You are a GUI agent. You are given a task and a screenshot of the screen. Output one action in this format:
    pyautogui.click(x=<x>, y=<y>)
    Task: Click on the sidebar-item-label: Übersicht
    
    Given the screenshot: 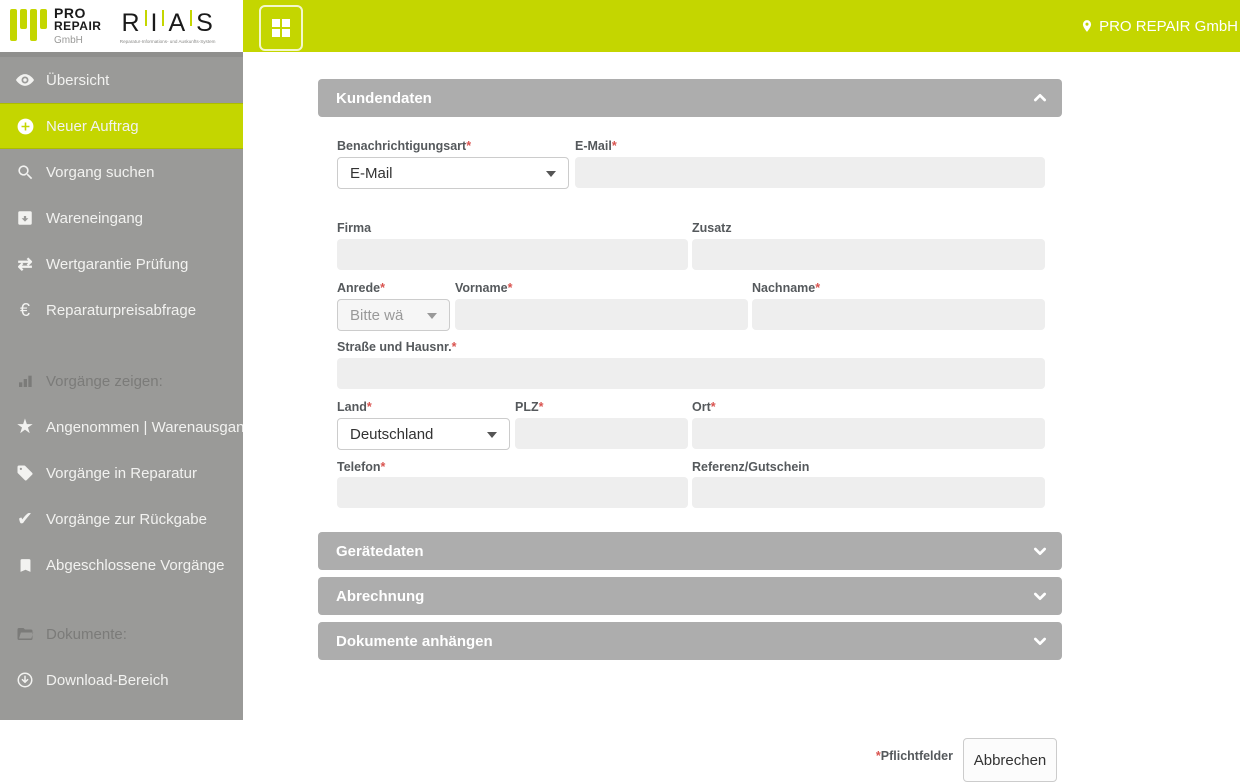 What is the action you would take?
    pyautogui.click(x=78, y=80)
    